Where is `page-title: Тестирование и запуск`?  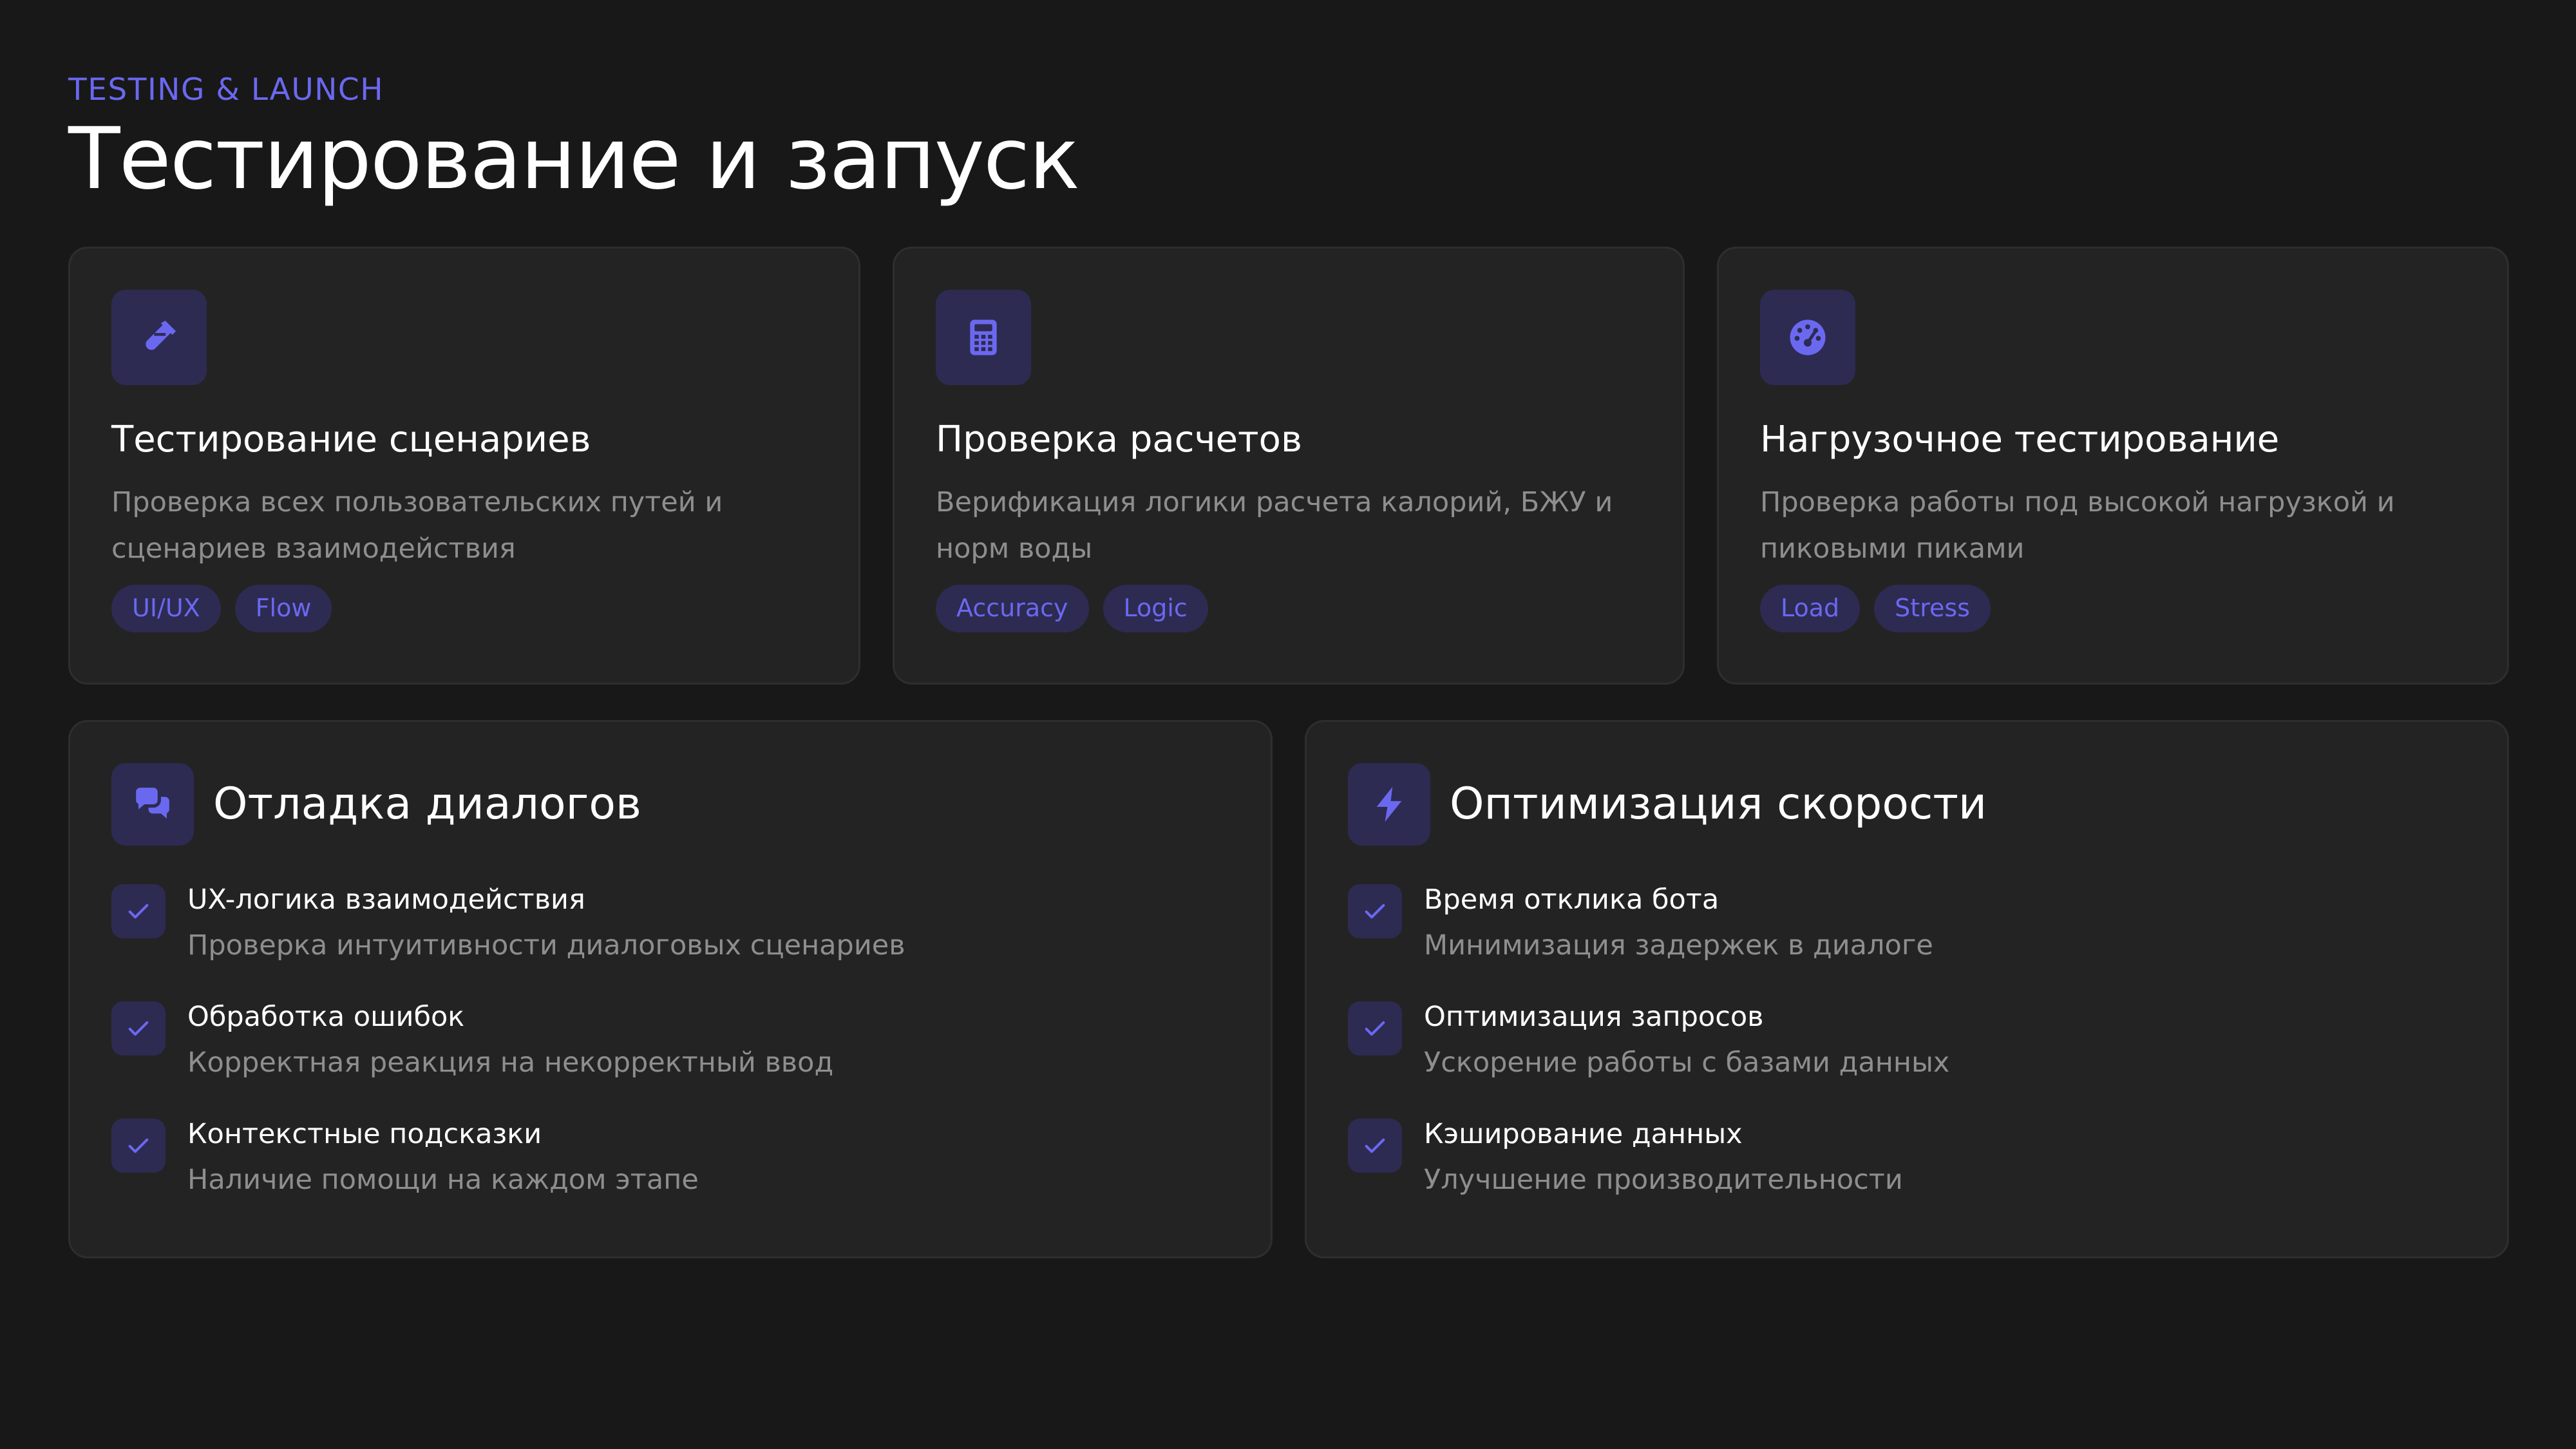 page-title: Тестирование и запуск is located at coordinates (574, 159).